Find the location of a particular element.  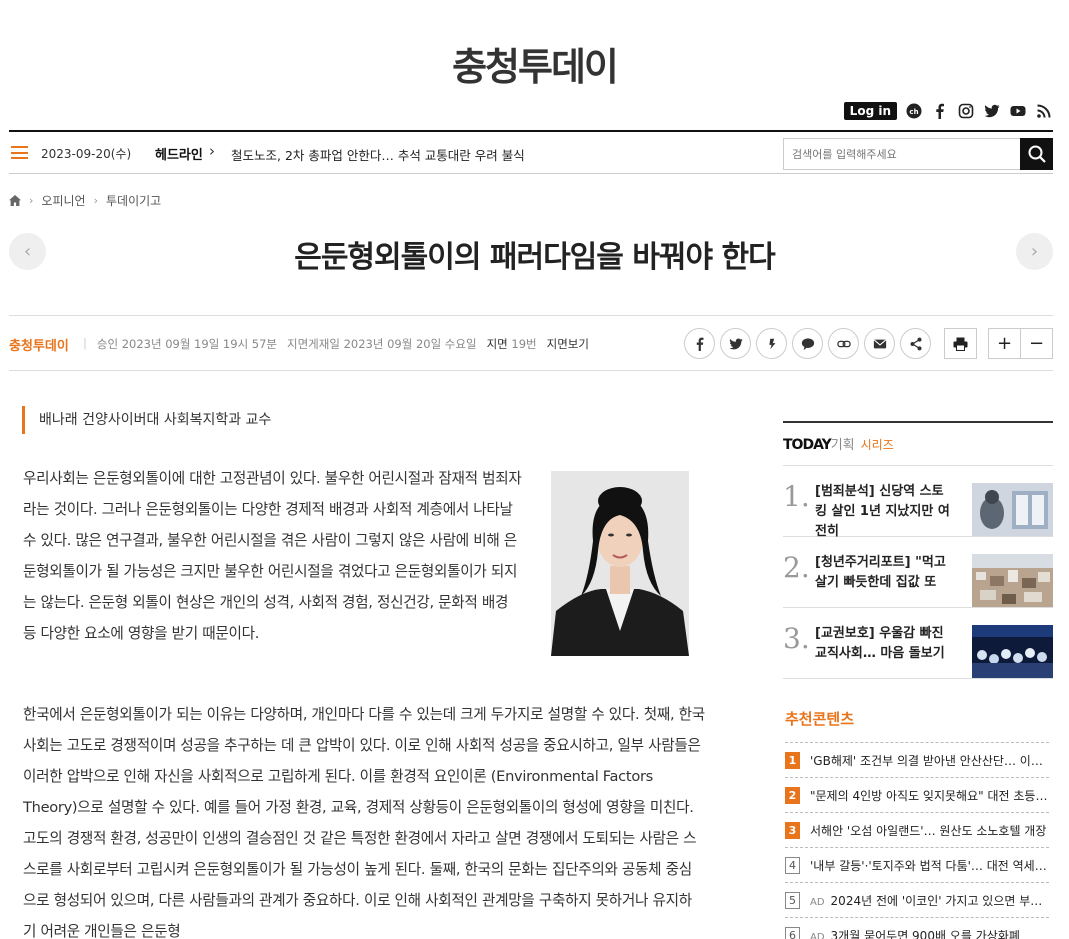

today-series-label: 시리즈 is located at coordinates (877, 445).